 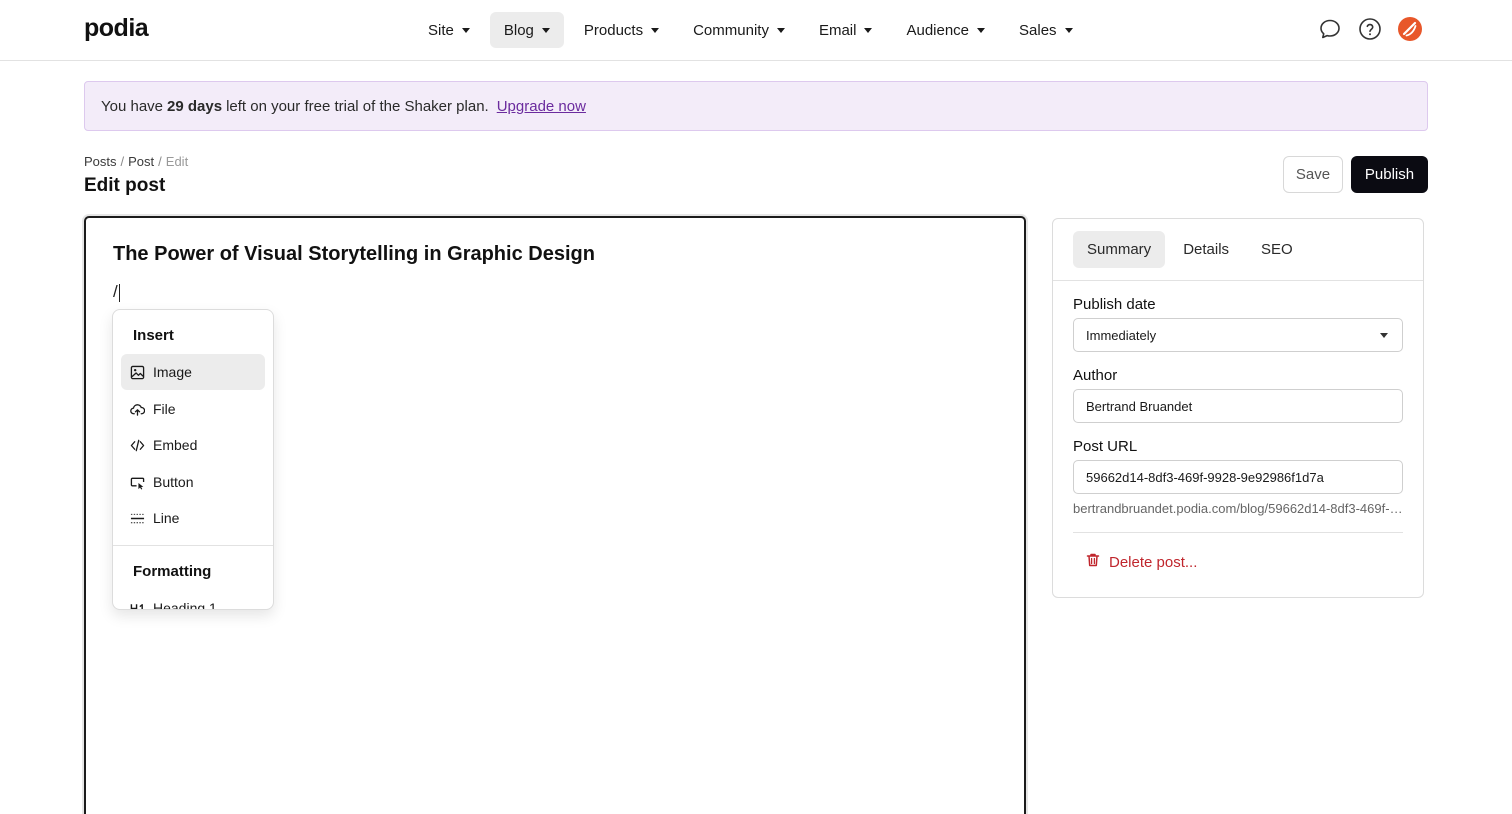 What do you see at coordinates (193, 518) in the screenshot?
I see `insert-menu-item-line: Line` at bounding box center [193, 518].